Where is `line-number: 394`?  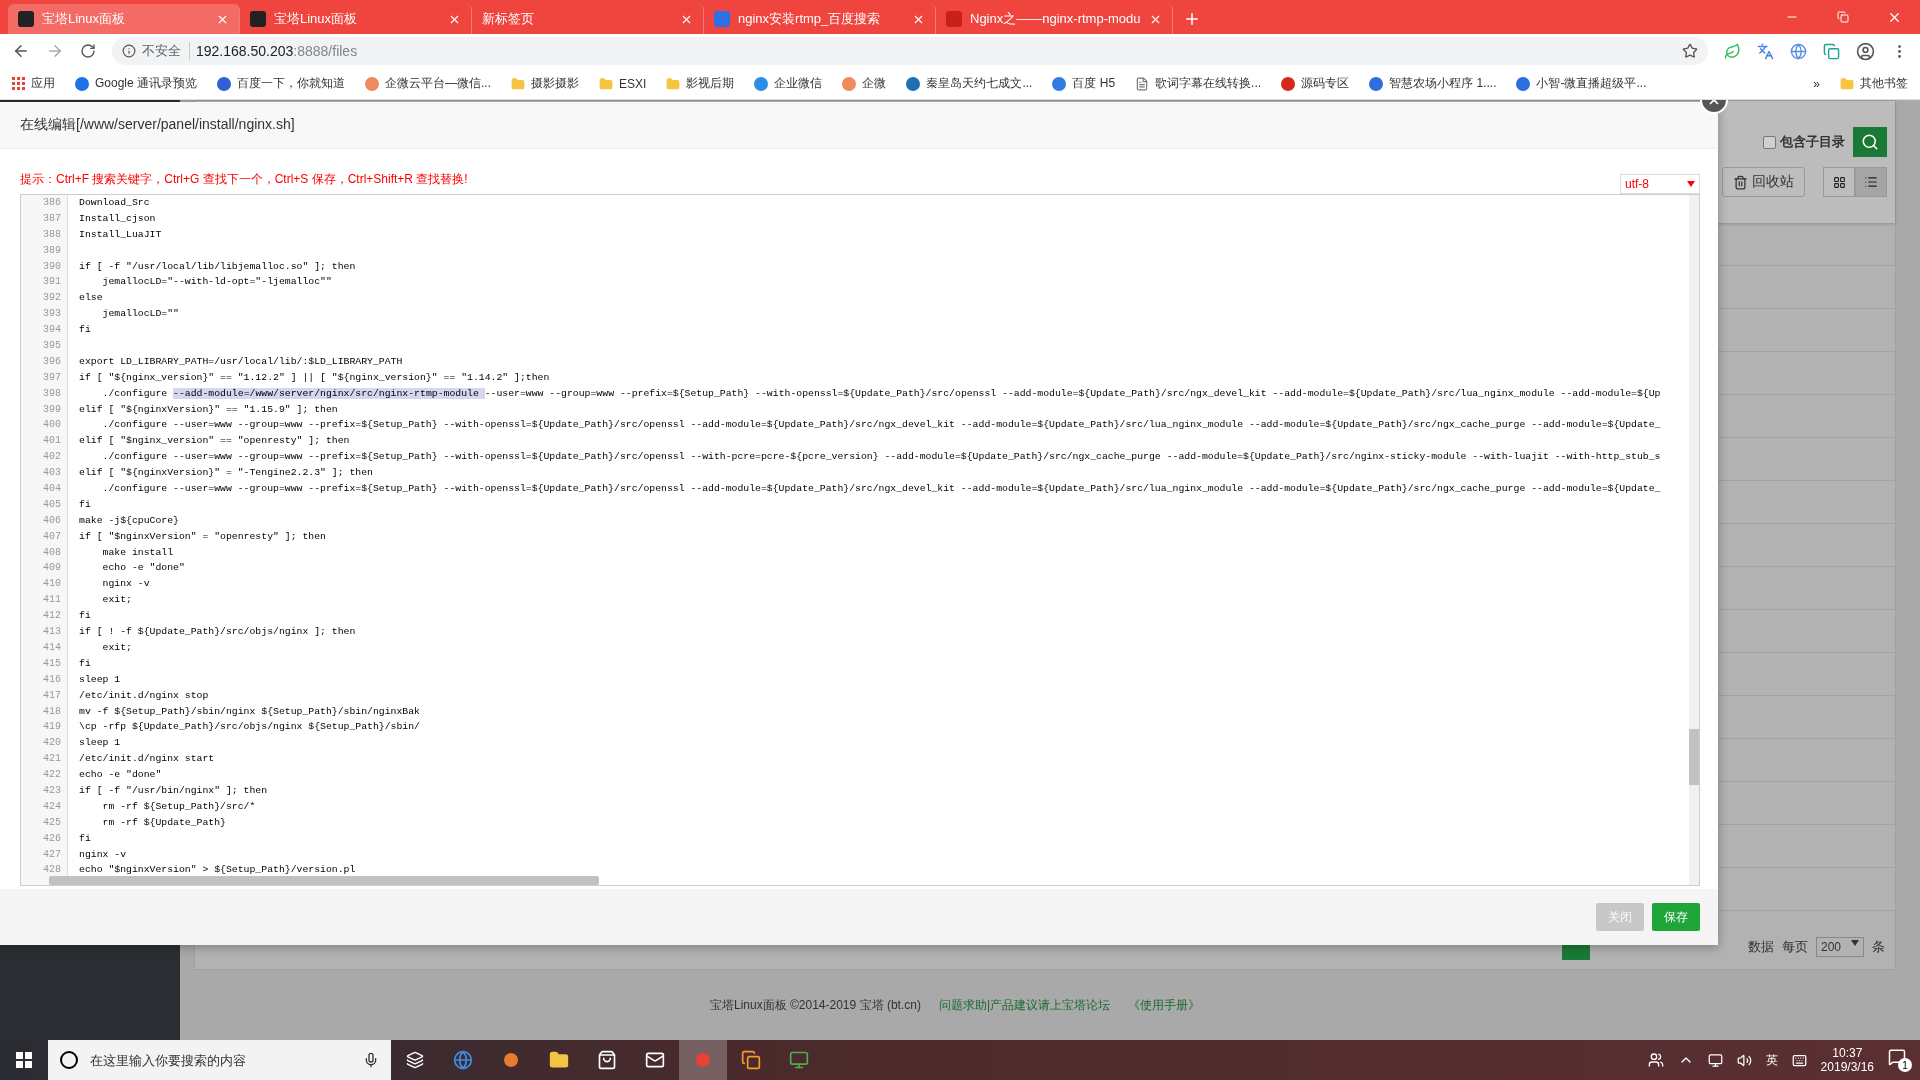
line-number: 394 is located at coordinates (52, 330).